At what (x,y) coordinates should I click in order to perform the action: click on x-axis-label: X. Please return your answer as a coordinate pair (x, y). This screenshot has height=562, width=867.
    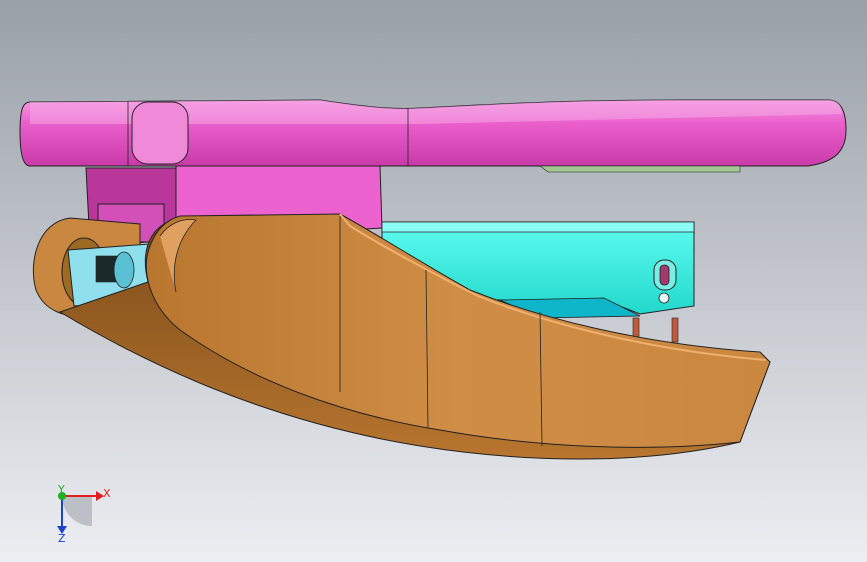
    Looking at the image, I should click on (107, 493).